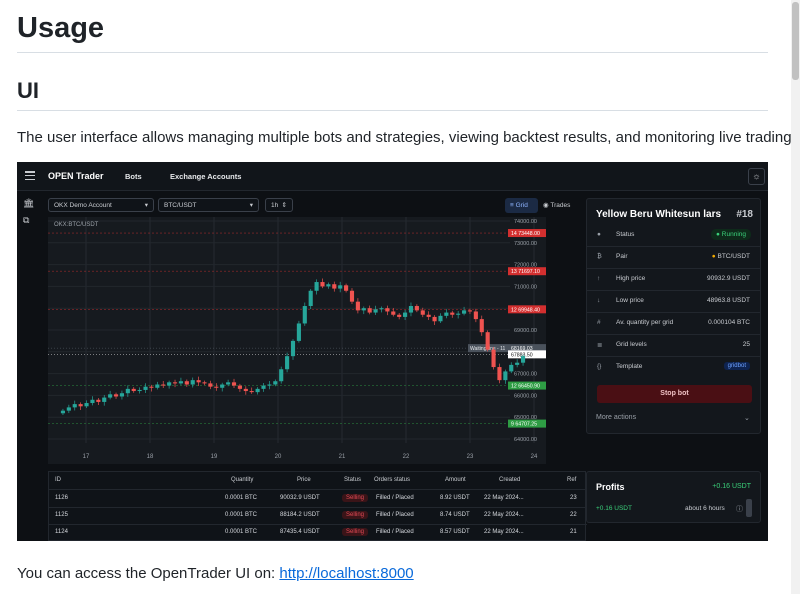 The height and width of the screenshot is (594, 800). Describe the element at coordinates (455, 498) in the screenshot. I see `cell-amount: 8.92 USDT` at that location.